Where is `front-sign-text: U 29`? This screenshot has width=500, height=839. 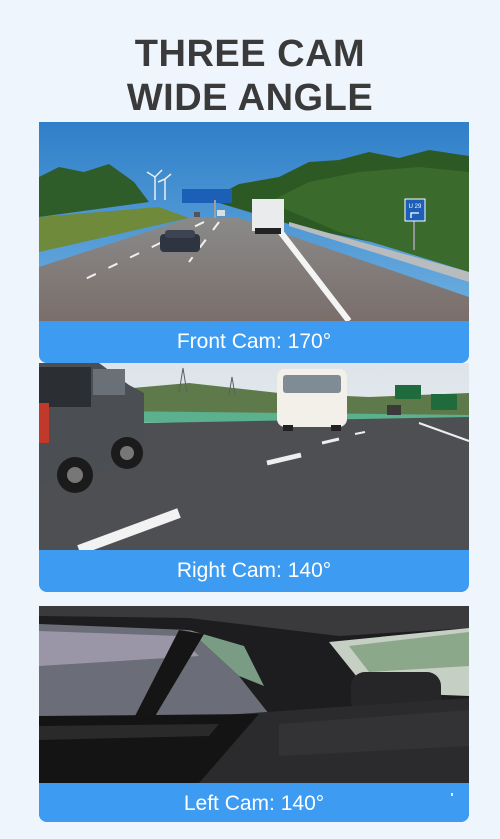 front-sign-text: U 29 is located at coordinates (415, 207).